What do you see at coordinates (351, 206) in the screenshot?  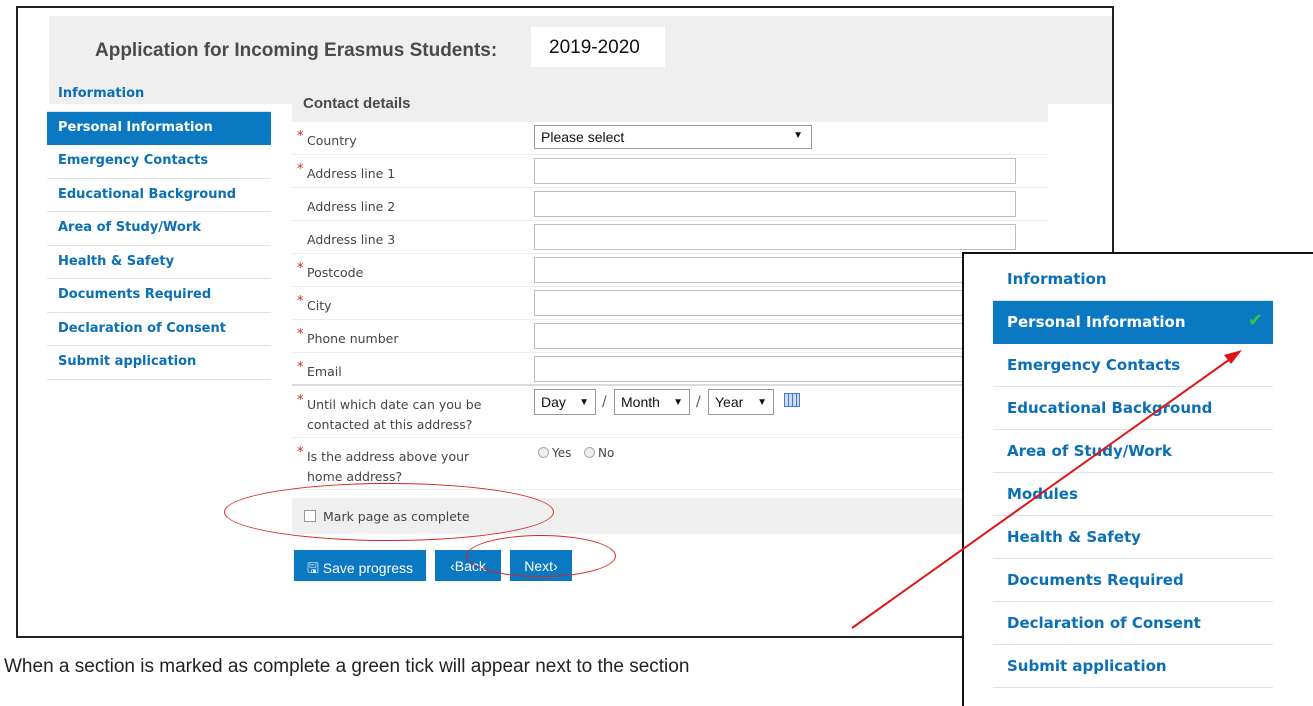 I see `address2-label: Address line 2` at bounding box center [351, 206].